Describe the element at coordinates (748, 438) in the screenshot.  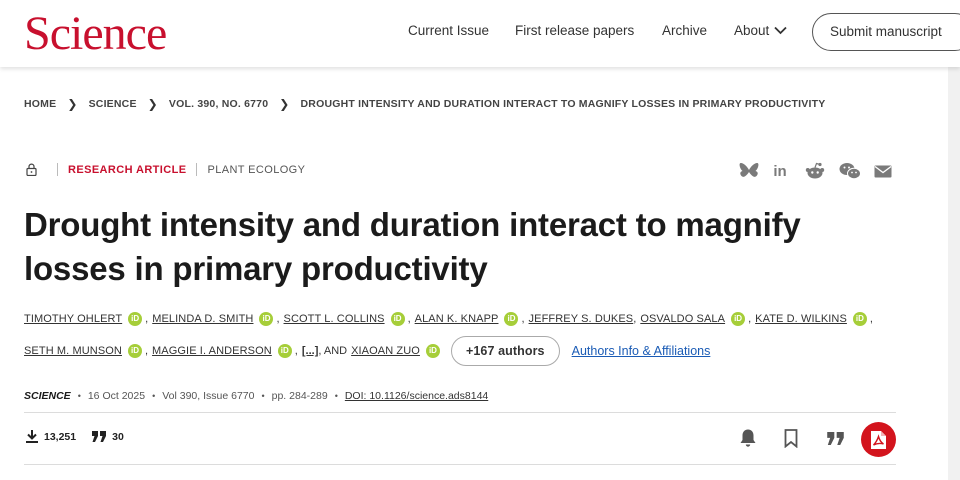
I see `bell-icon` at that location.